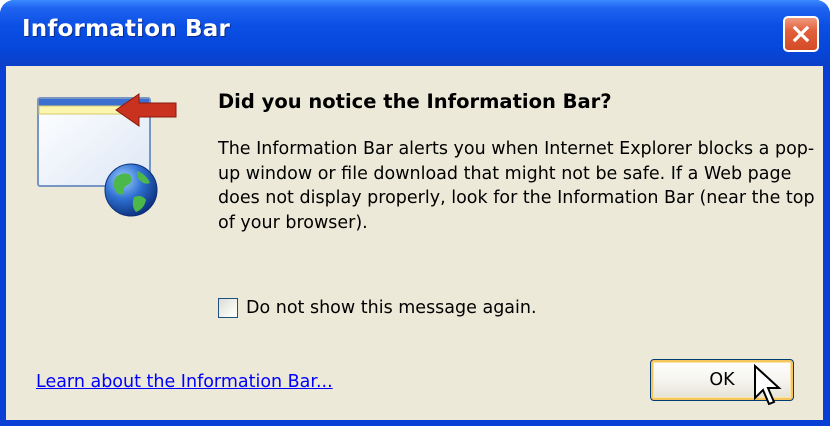 The height and width of the screenshot is (426, 830). I want to click on ok-button-label: OK, so click(722, 380).